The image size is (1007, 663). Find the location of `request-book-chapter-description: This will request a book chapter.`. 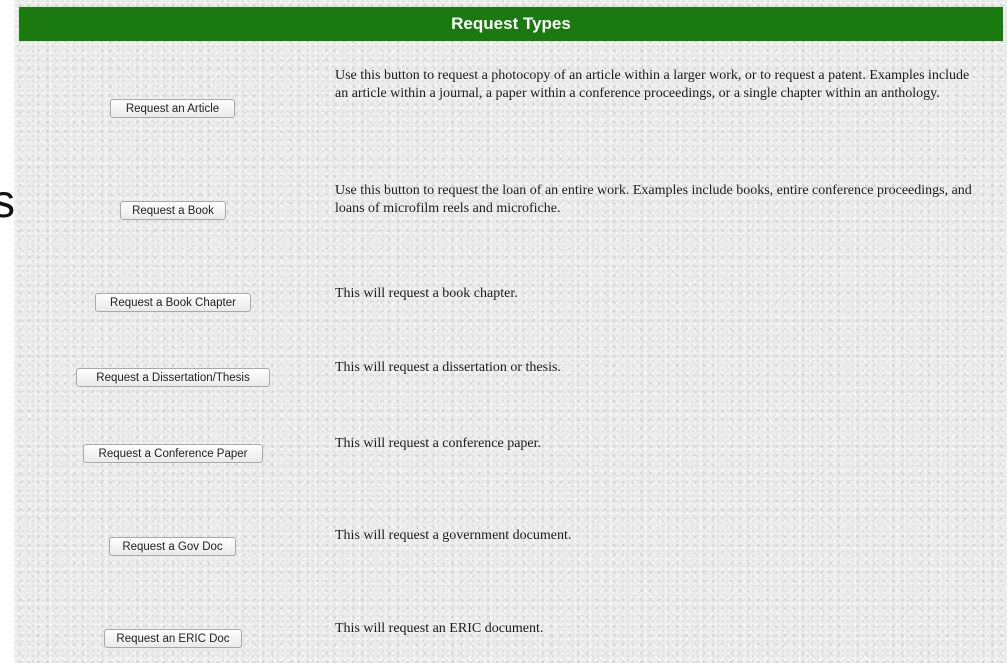

request-book-chapter-description: This will request a book chapter. is located at coordinates (426, 293).